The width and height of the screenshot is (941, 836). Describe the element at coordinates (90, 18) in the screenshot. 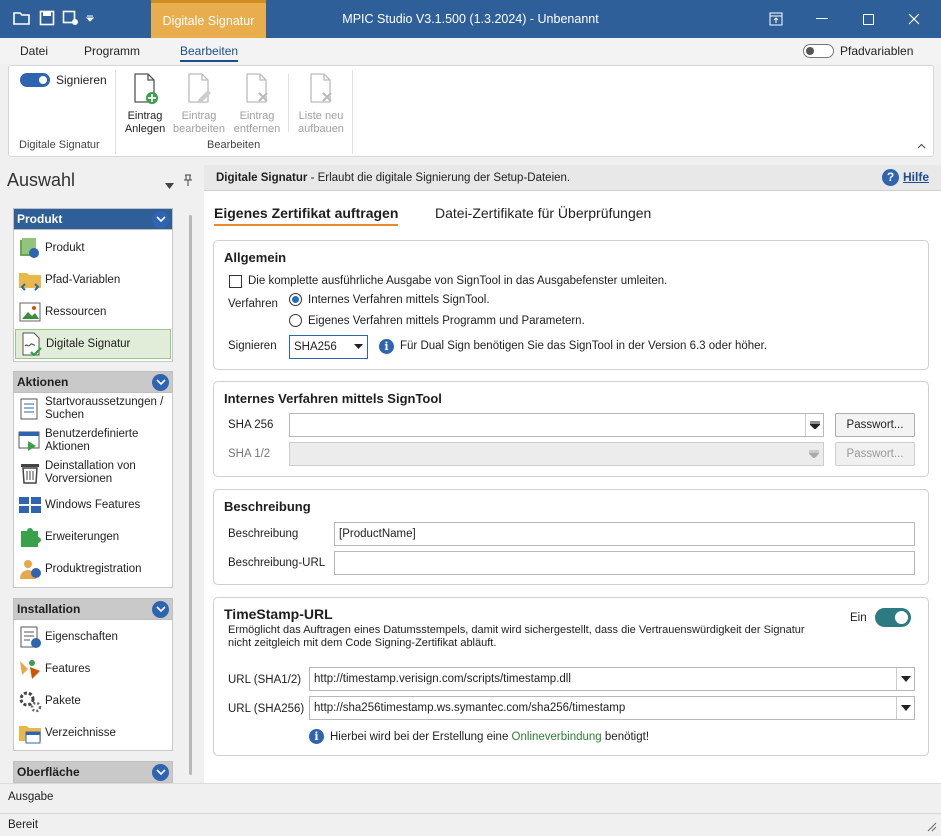

I see `quick-access-dropdown-icon` at that location.